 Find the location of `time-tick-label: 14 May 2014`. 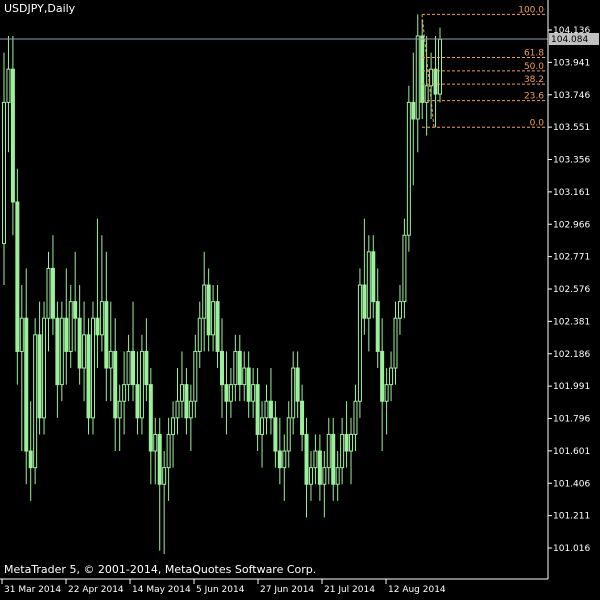

time-tick-label: 14 May 2014 is located at coordinates (161, 590).